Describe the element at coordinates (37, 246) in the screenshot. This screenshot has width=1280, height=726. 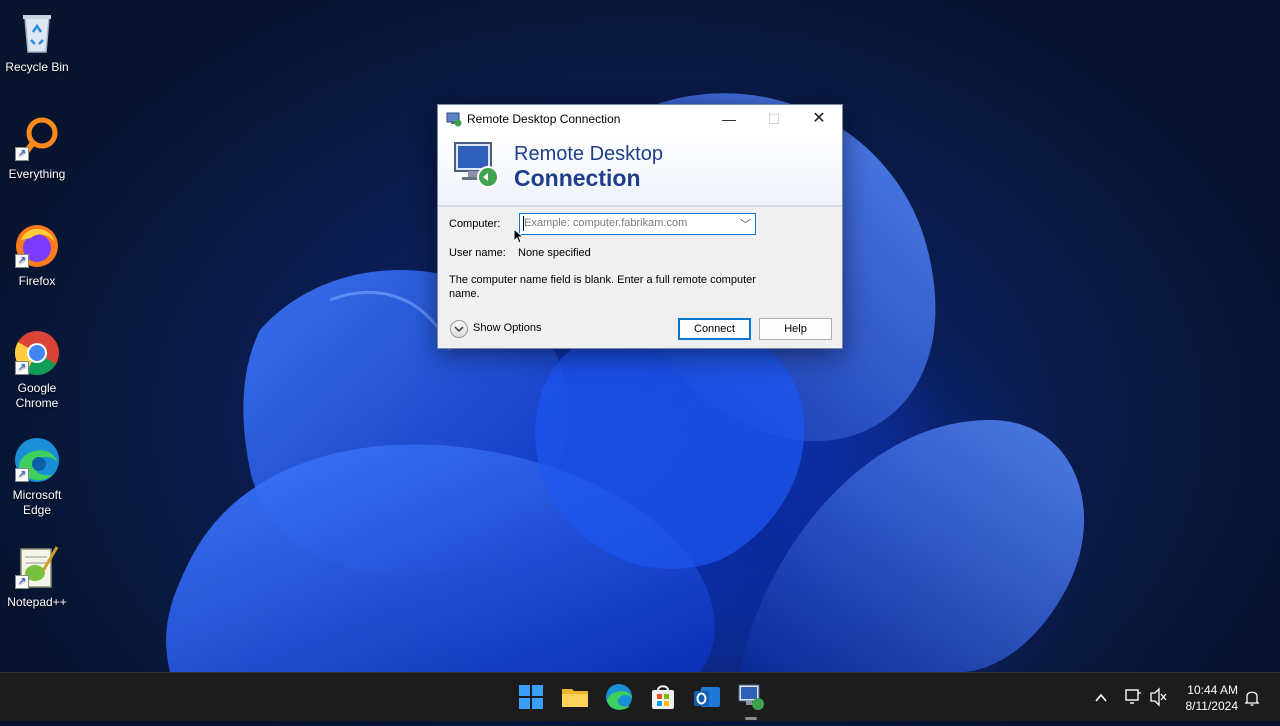
I see `firefox-icon: ↗` at that location.